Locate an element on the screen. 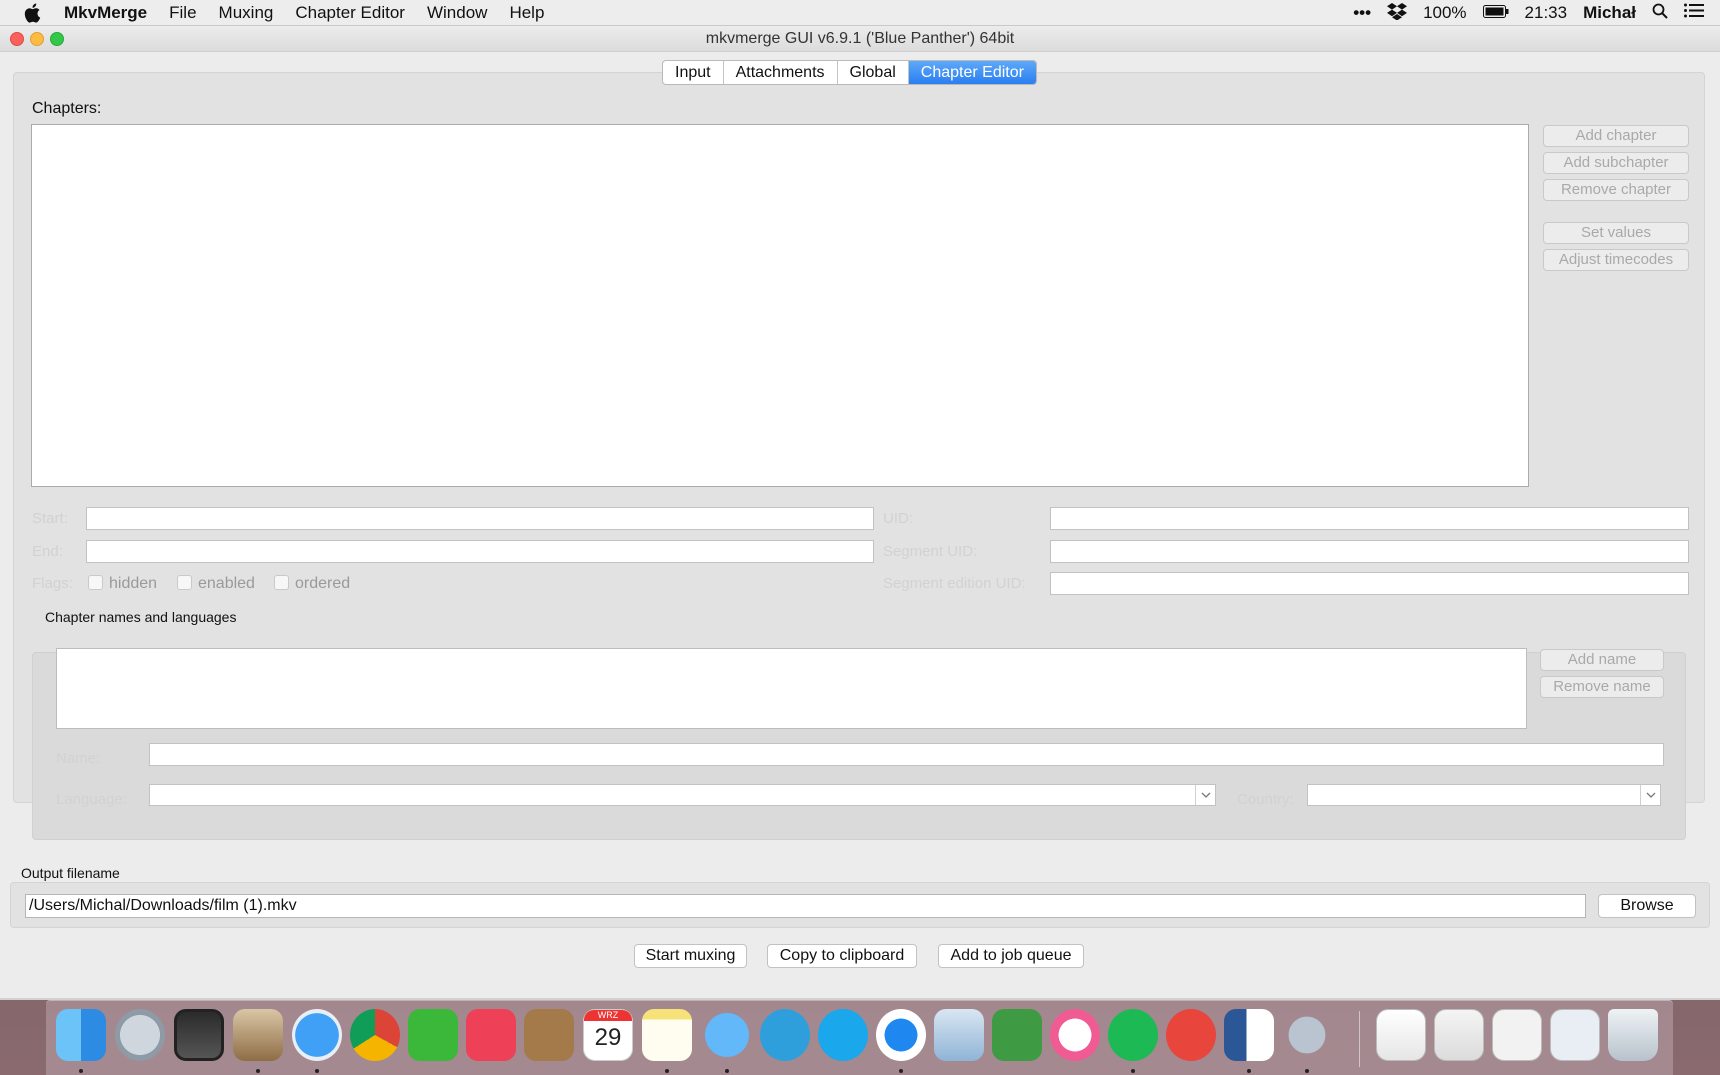 The image size is (1720, 1075). minimize-window-button is located at coordinates (37, 39).